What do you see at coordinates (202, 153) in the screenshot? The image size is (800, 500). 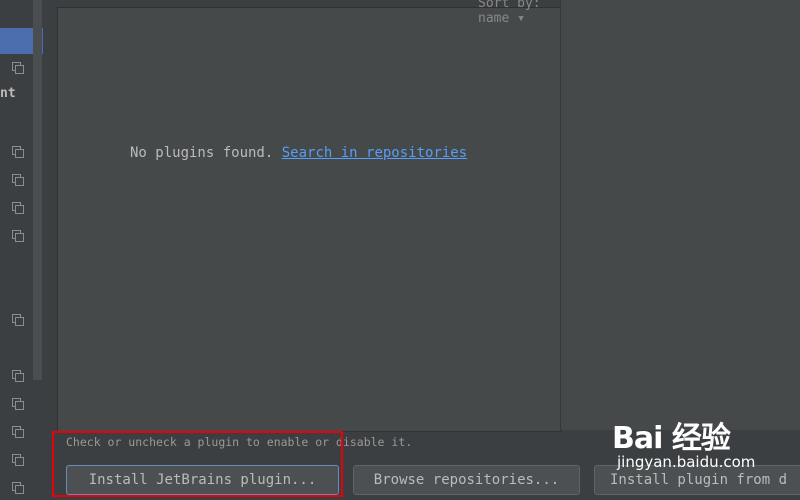 I see `empty-message: No plugins found.` at bounding box center [202, 153].